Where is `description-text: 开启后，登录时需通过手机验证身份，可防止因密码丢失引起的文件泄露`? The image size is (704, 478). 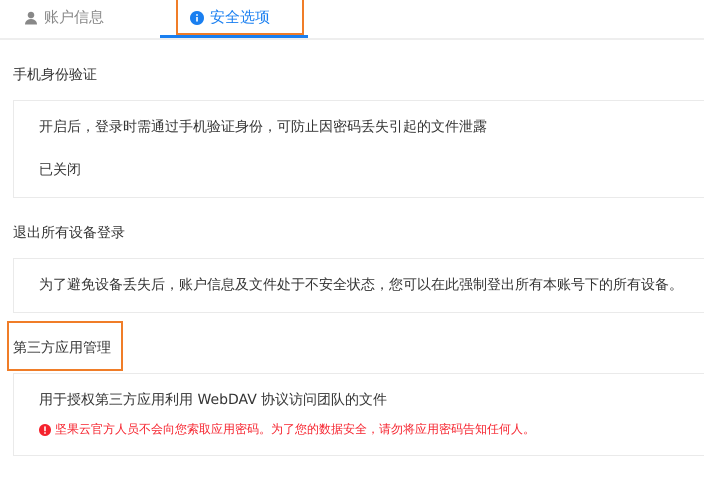 description-text: 开启后，登录时需通过手机验证身份，可防止因密码丢失引起的文件泄露 is located at coordinates (263, 127).